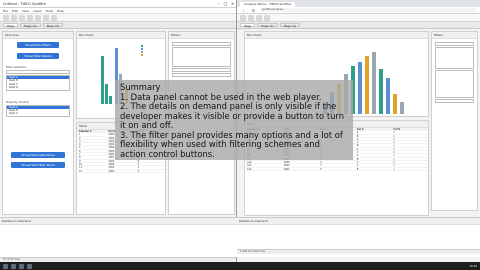 Image resolution: width=480 pixels, height=270 pixels. Describe the element at coordinates (394, 145) in the screenshot. I see `table-cell: y` at that location.